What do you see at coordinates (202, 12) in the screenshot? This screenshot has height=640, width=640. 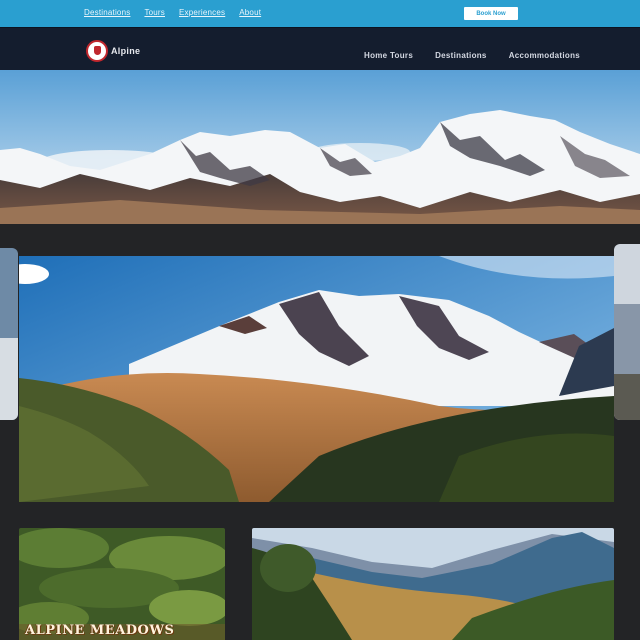 I see `utility-link-experiences: Experiences` at bounding box center [202, 12].